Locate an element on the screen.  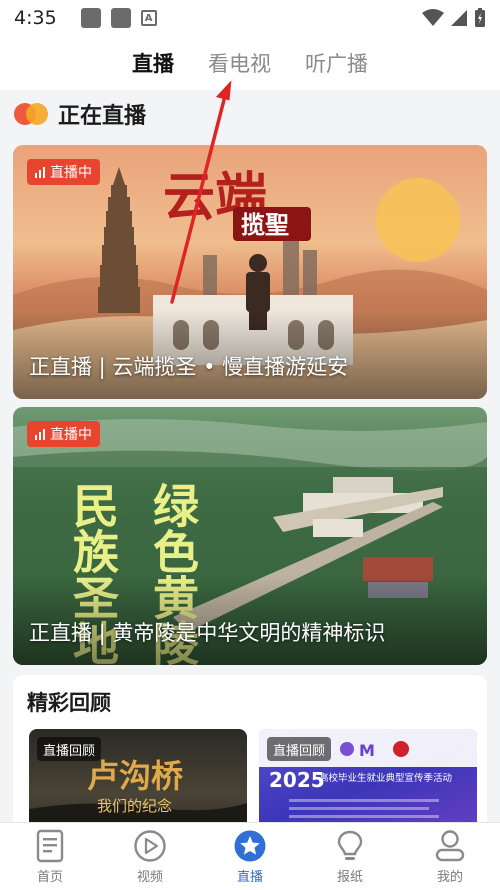
review-card-art-title: 2025 is located at coordinates (297, 780).